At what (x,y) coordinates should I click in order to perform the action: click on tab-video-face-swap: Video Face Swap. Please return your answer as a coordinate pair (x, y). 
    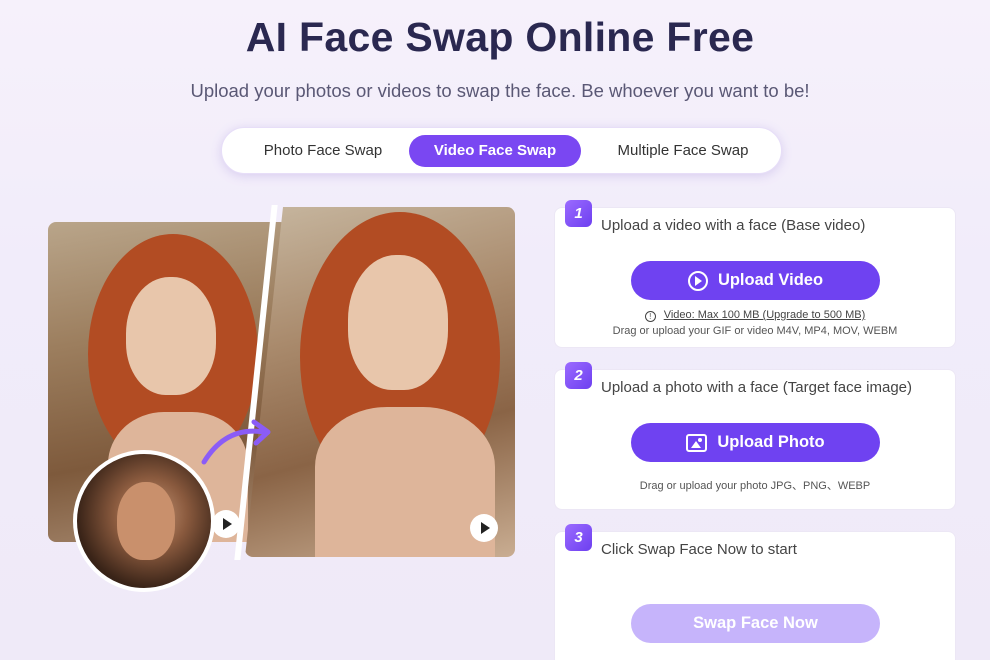
    Looking at the image, I should click on (495, 151).